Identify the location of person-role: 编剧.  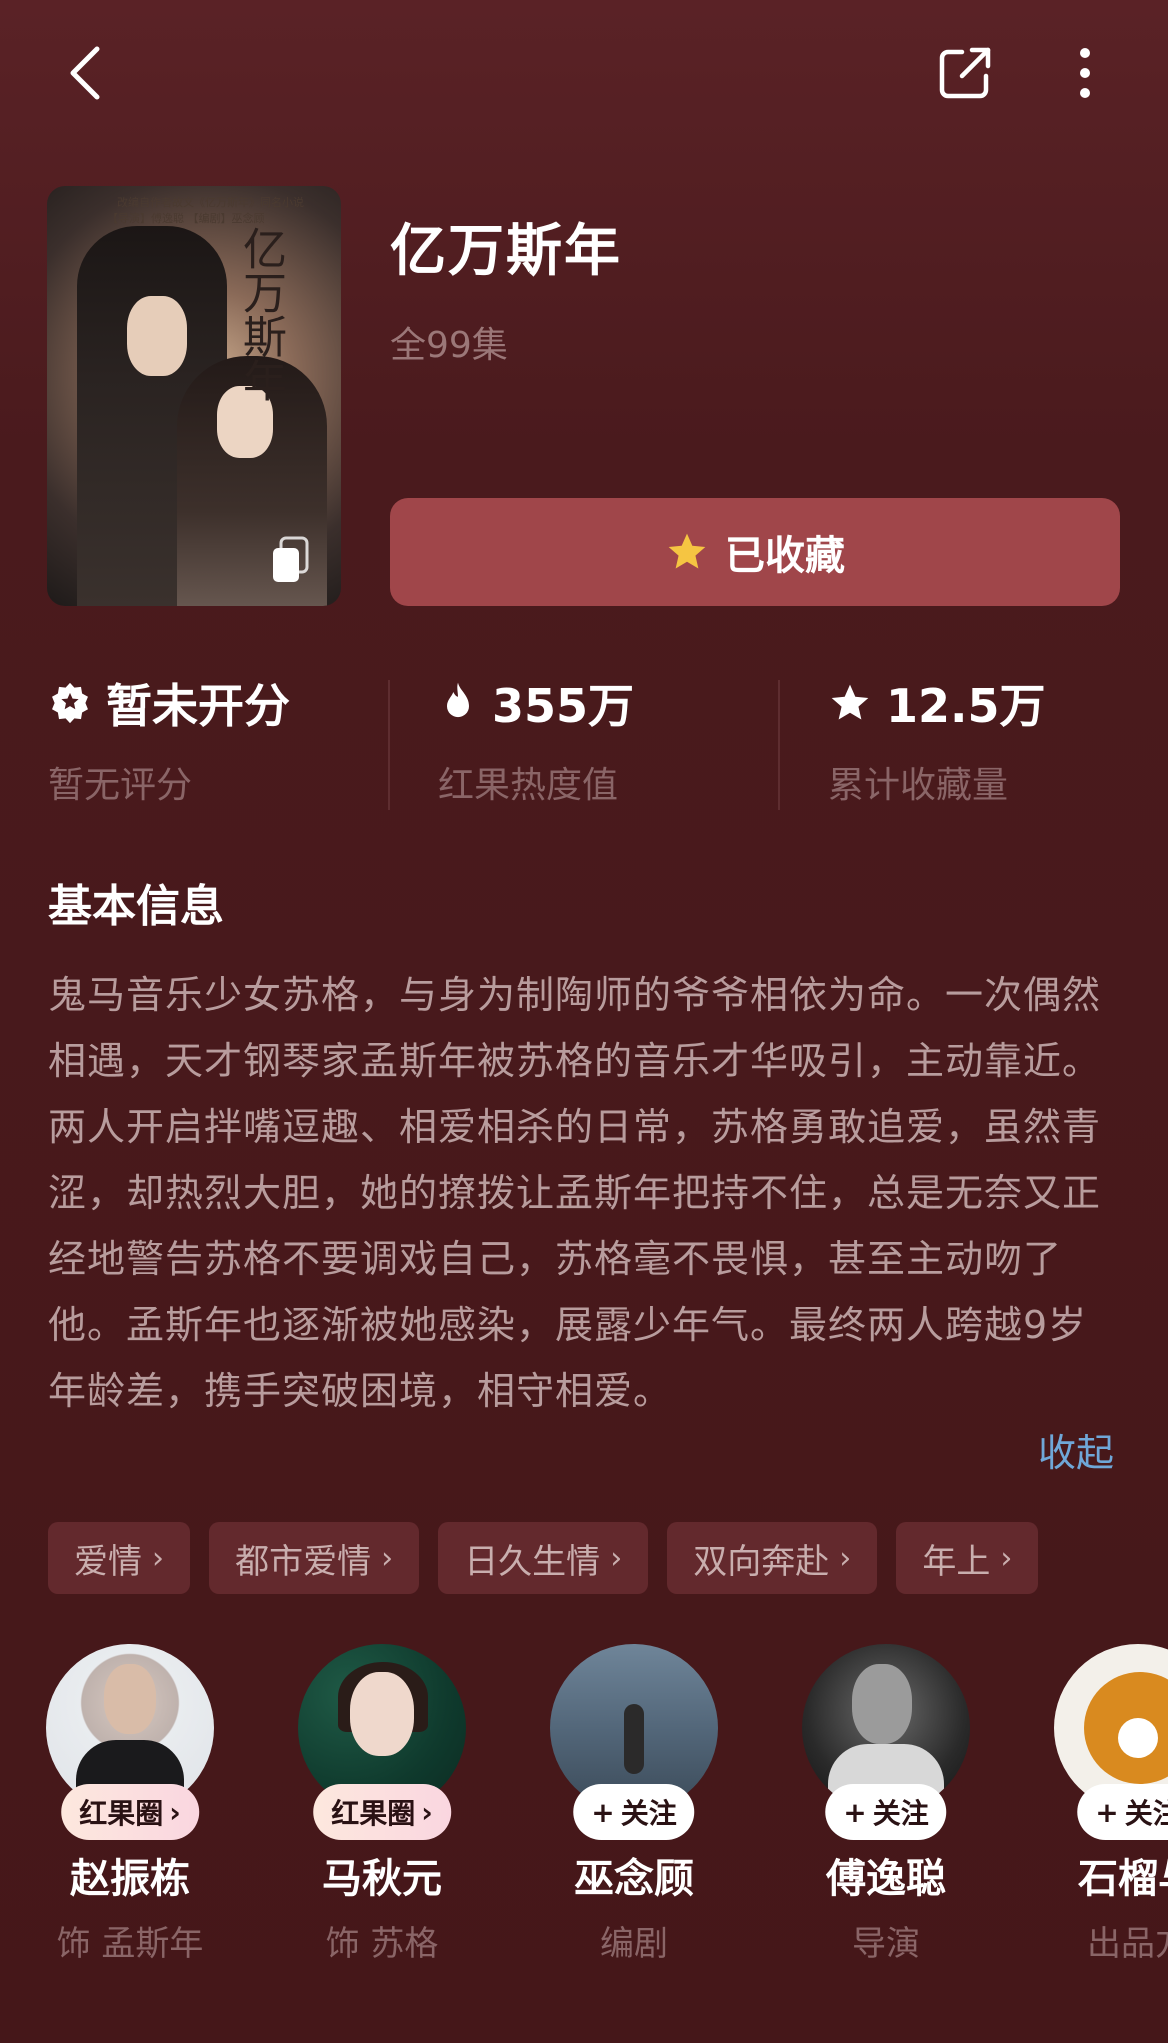
(634, 1944).